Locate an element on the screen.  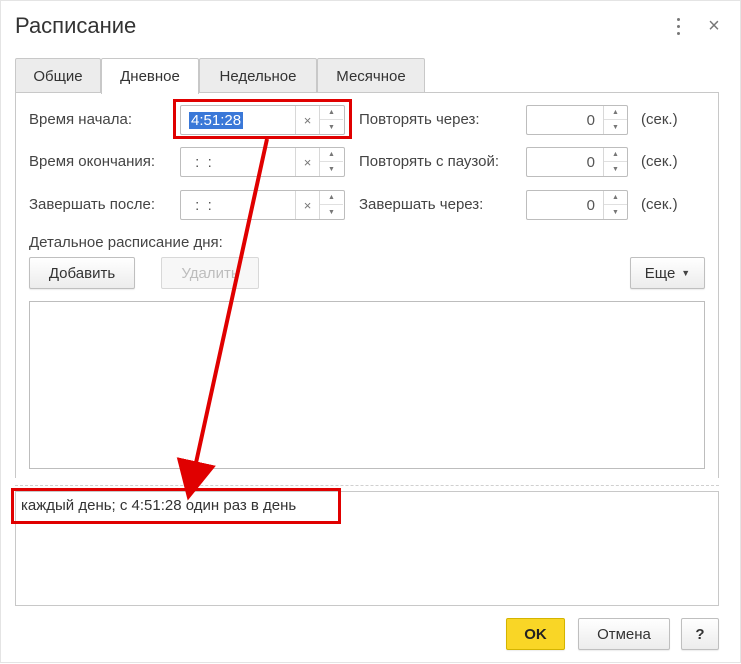
schedule-summary-text: каждый день; с 4:51:28 один раз в день is located at coordinates (159, 505).